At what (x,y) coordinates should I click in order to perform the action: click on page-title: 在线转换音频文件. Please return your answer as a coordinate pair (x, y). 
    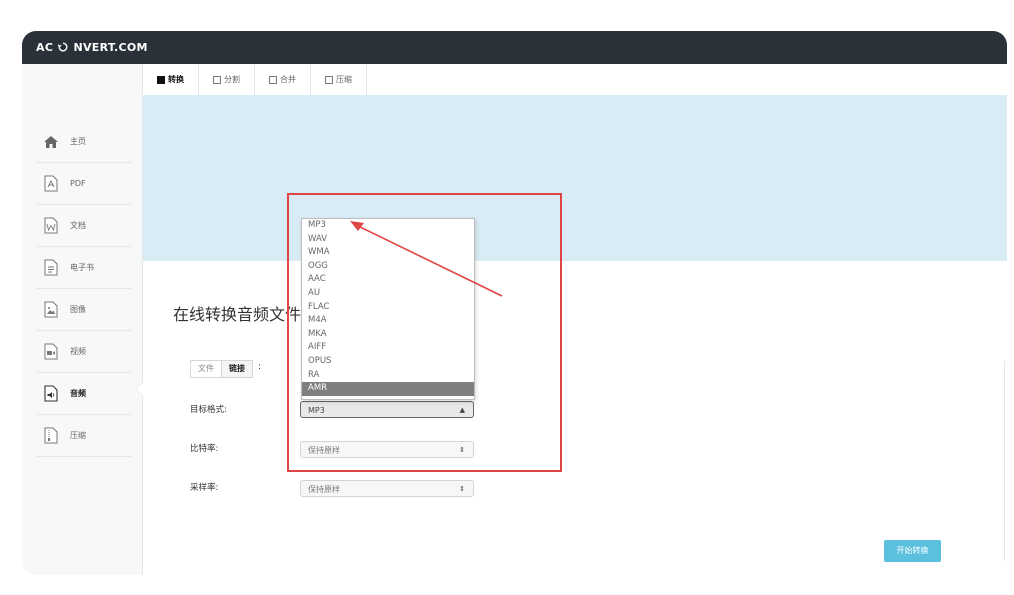
    Looking at the image, I should click on (237, 314).